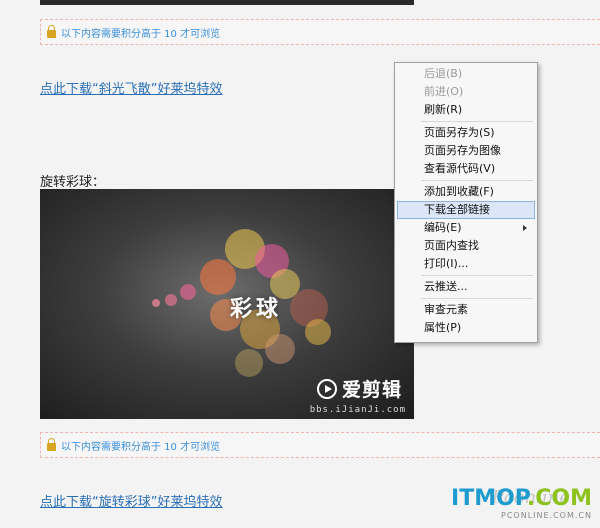 The height and width of the screenshot is (528, 600). What do you see at coordinates (73, 182) in the screenshot?
I see `preview-caption: 旋转彩球：` at bounding box center [73, 182].